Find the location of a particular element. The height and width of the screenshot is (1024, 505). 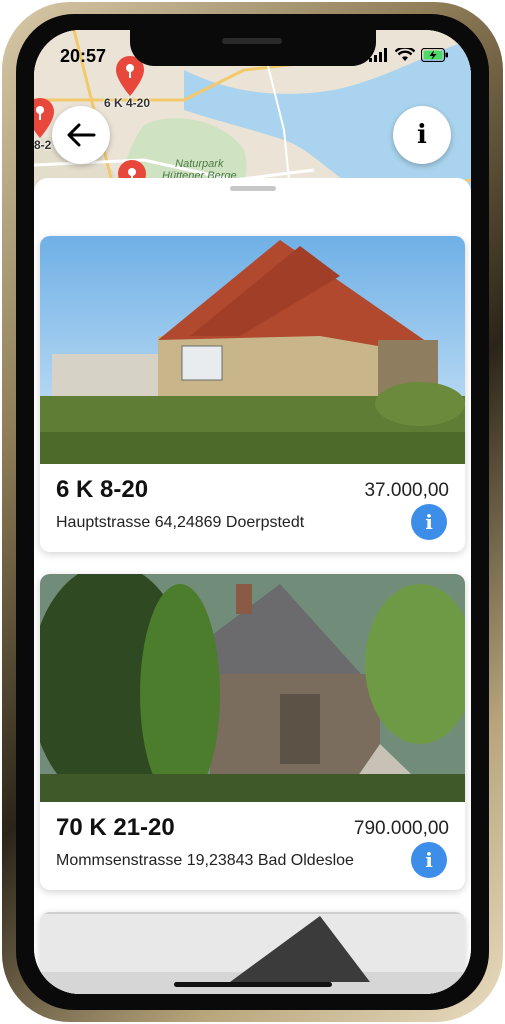

battery-charging-icon is located at coordinates (434, 55).